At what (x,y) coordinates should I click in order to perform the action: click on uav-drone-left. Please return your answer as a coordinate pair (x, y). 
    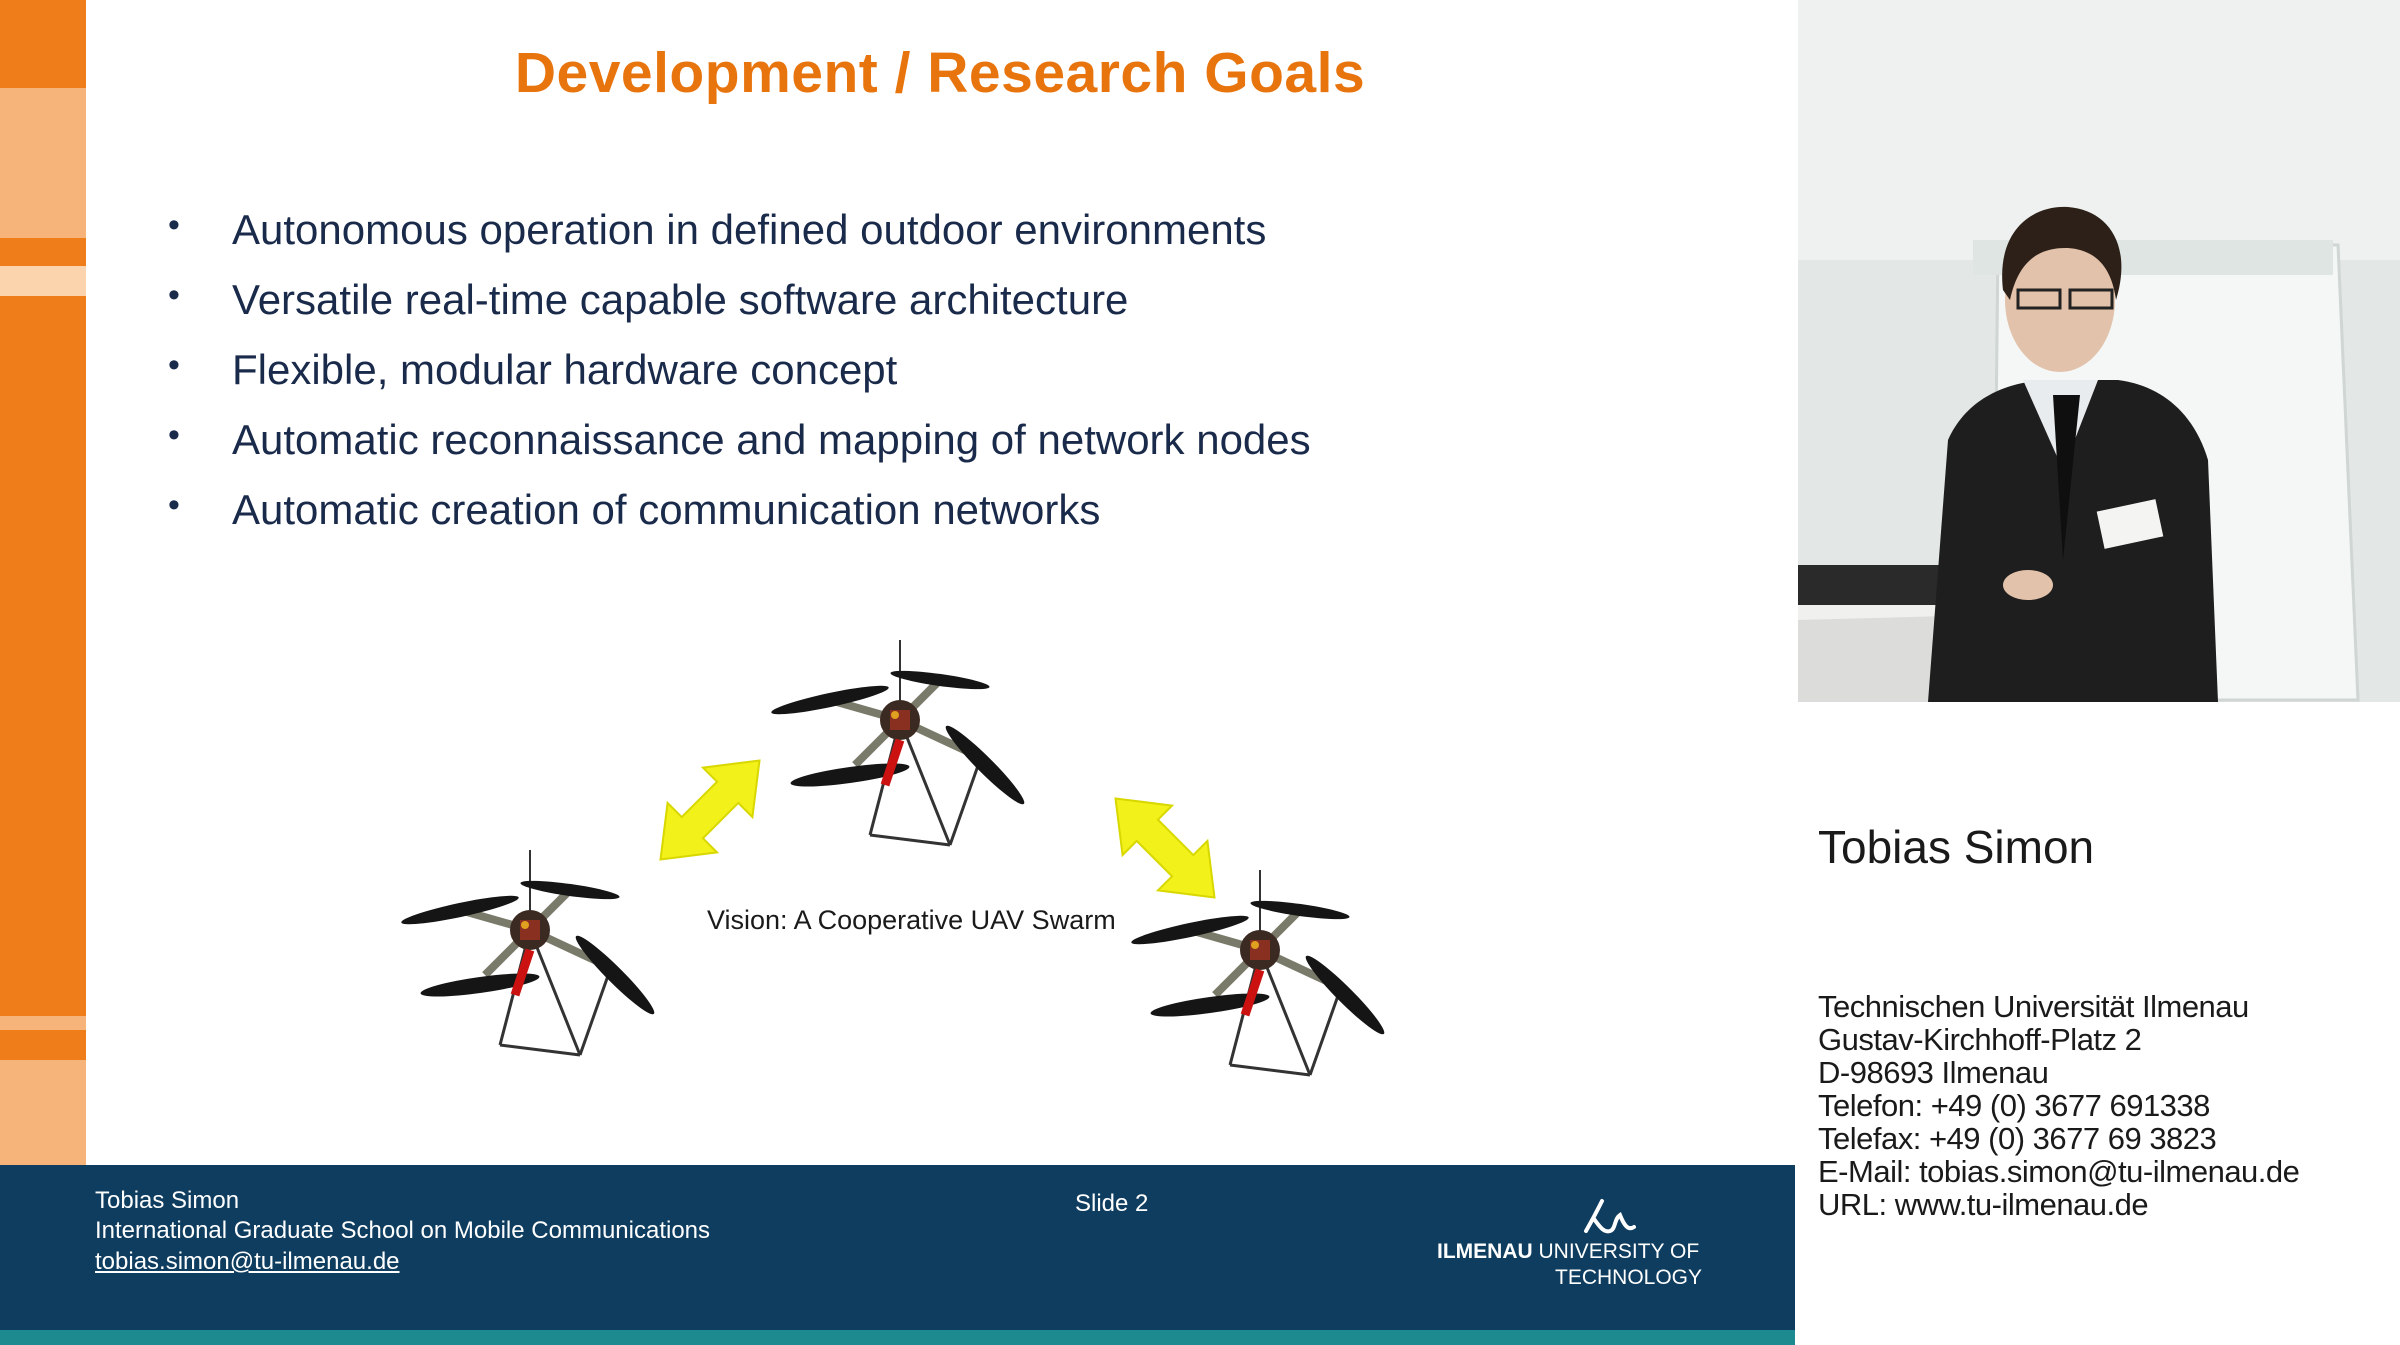
    Looking at the image, I should click on (530, 952).